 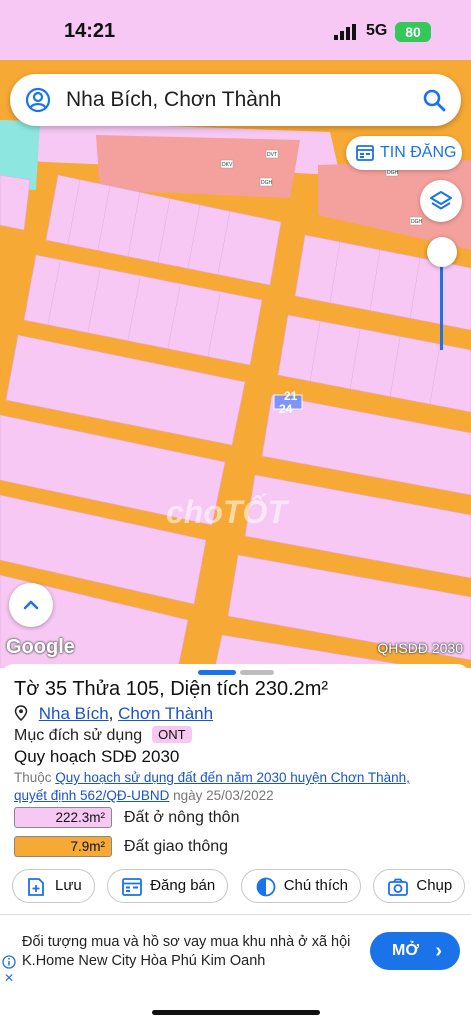 I want to click on opacity-slider-handle, so click(x=442, y=252).